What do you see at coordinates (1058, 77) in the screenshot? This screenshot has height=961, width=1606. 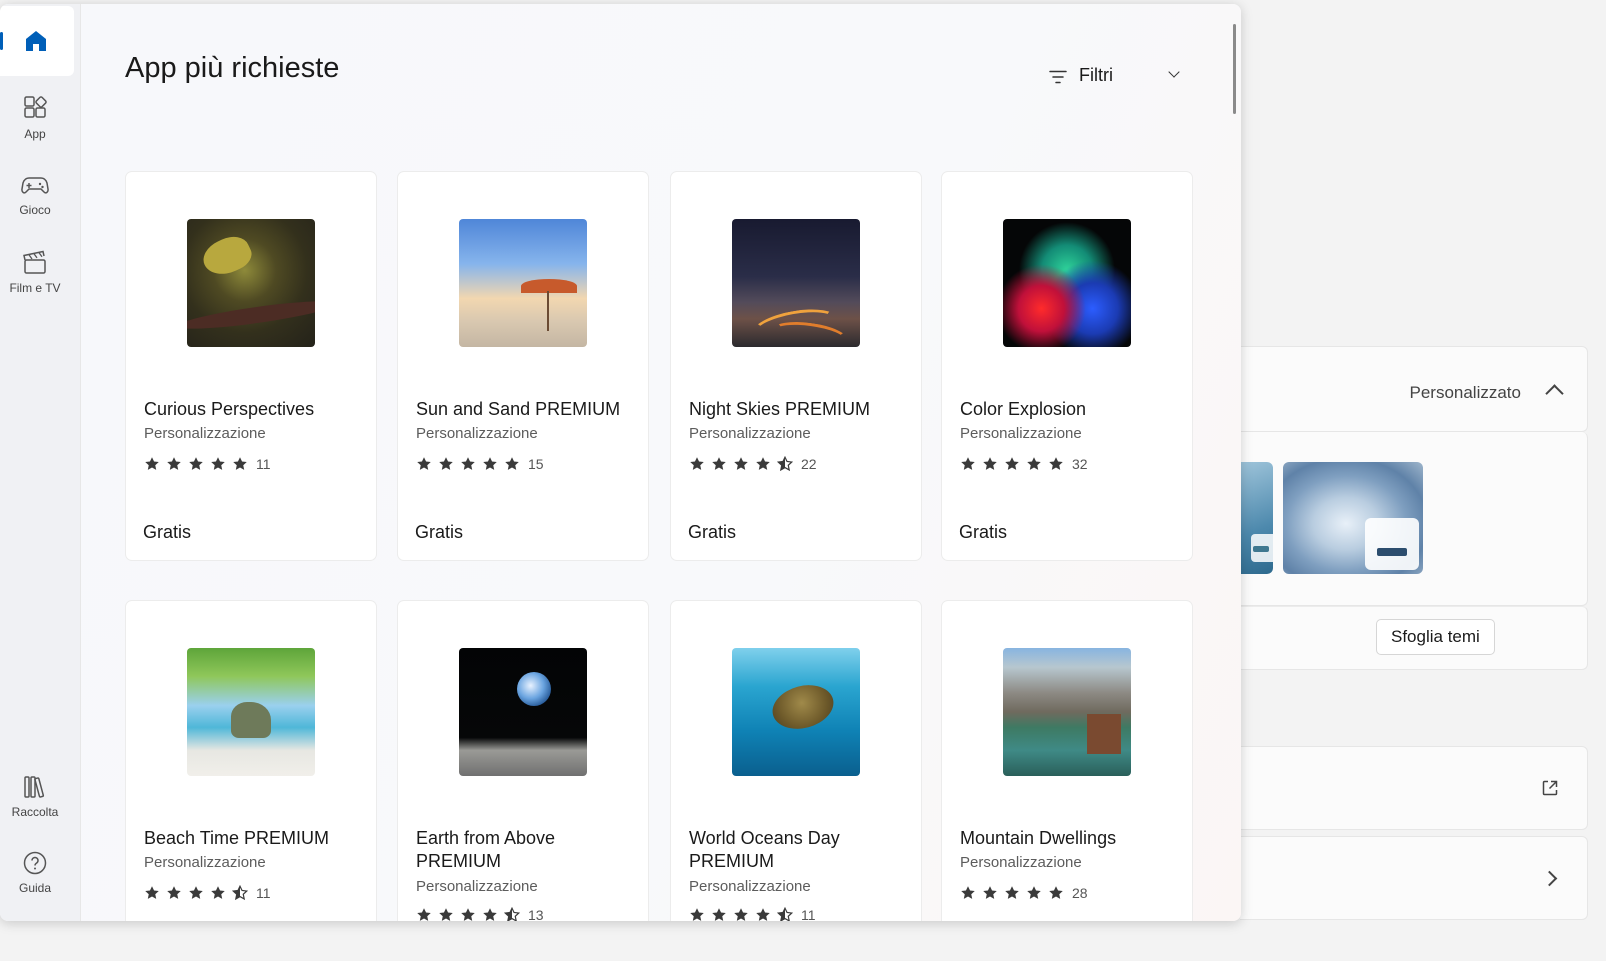 I see `filter-icon` at bounding box center [1058, 77].